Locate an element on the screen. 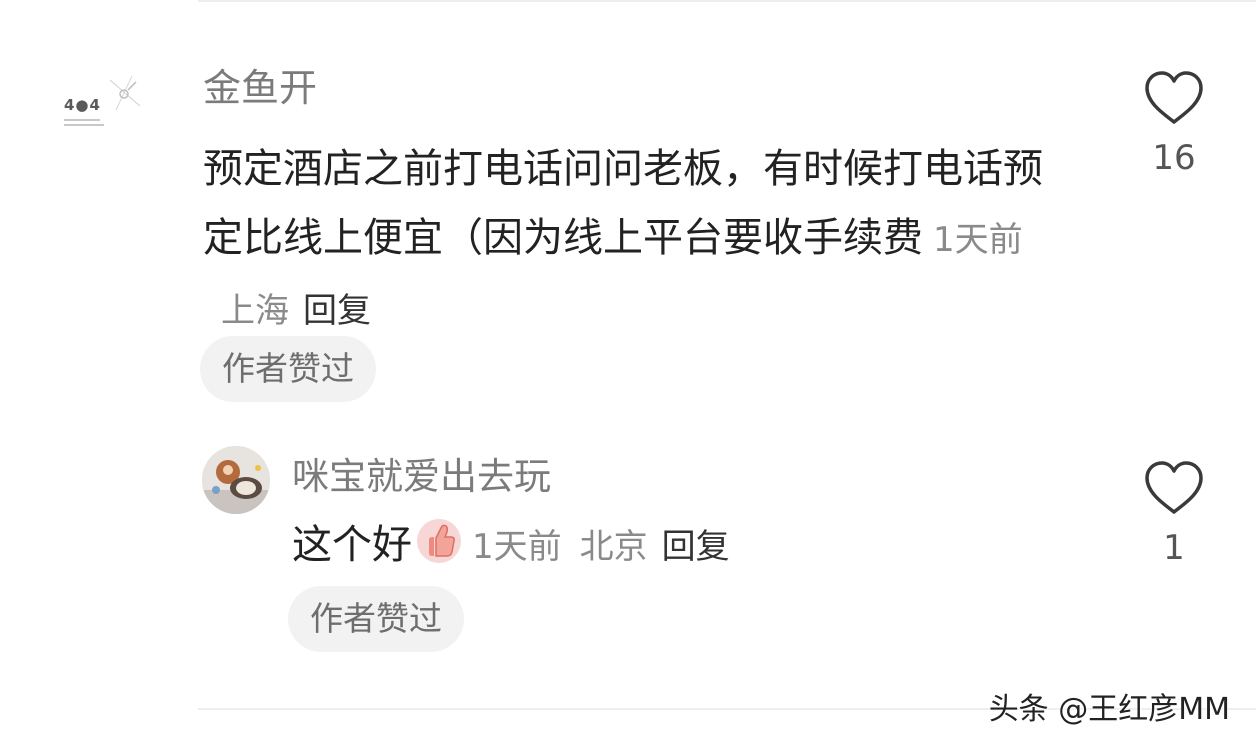 This screenshot has height=741, width=1256. avatar-404-text: 4●4 is located at coordinates (82, 105).